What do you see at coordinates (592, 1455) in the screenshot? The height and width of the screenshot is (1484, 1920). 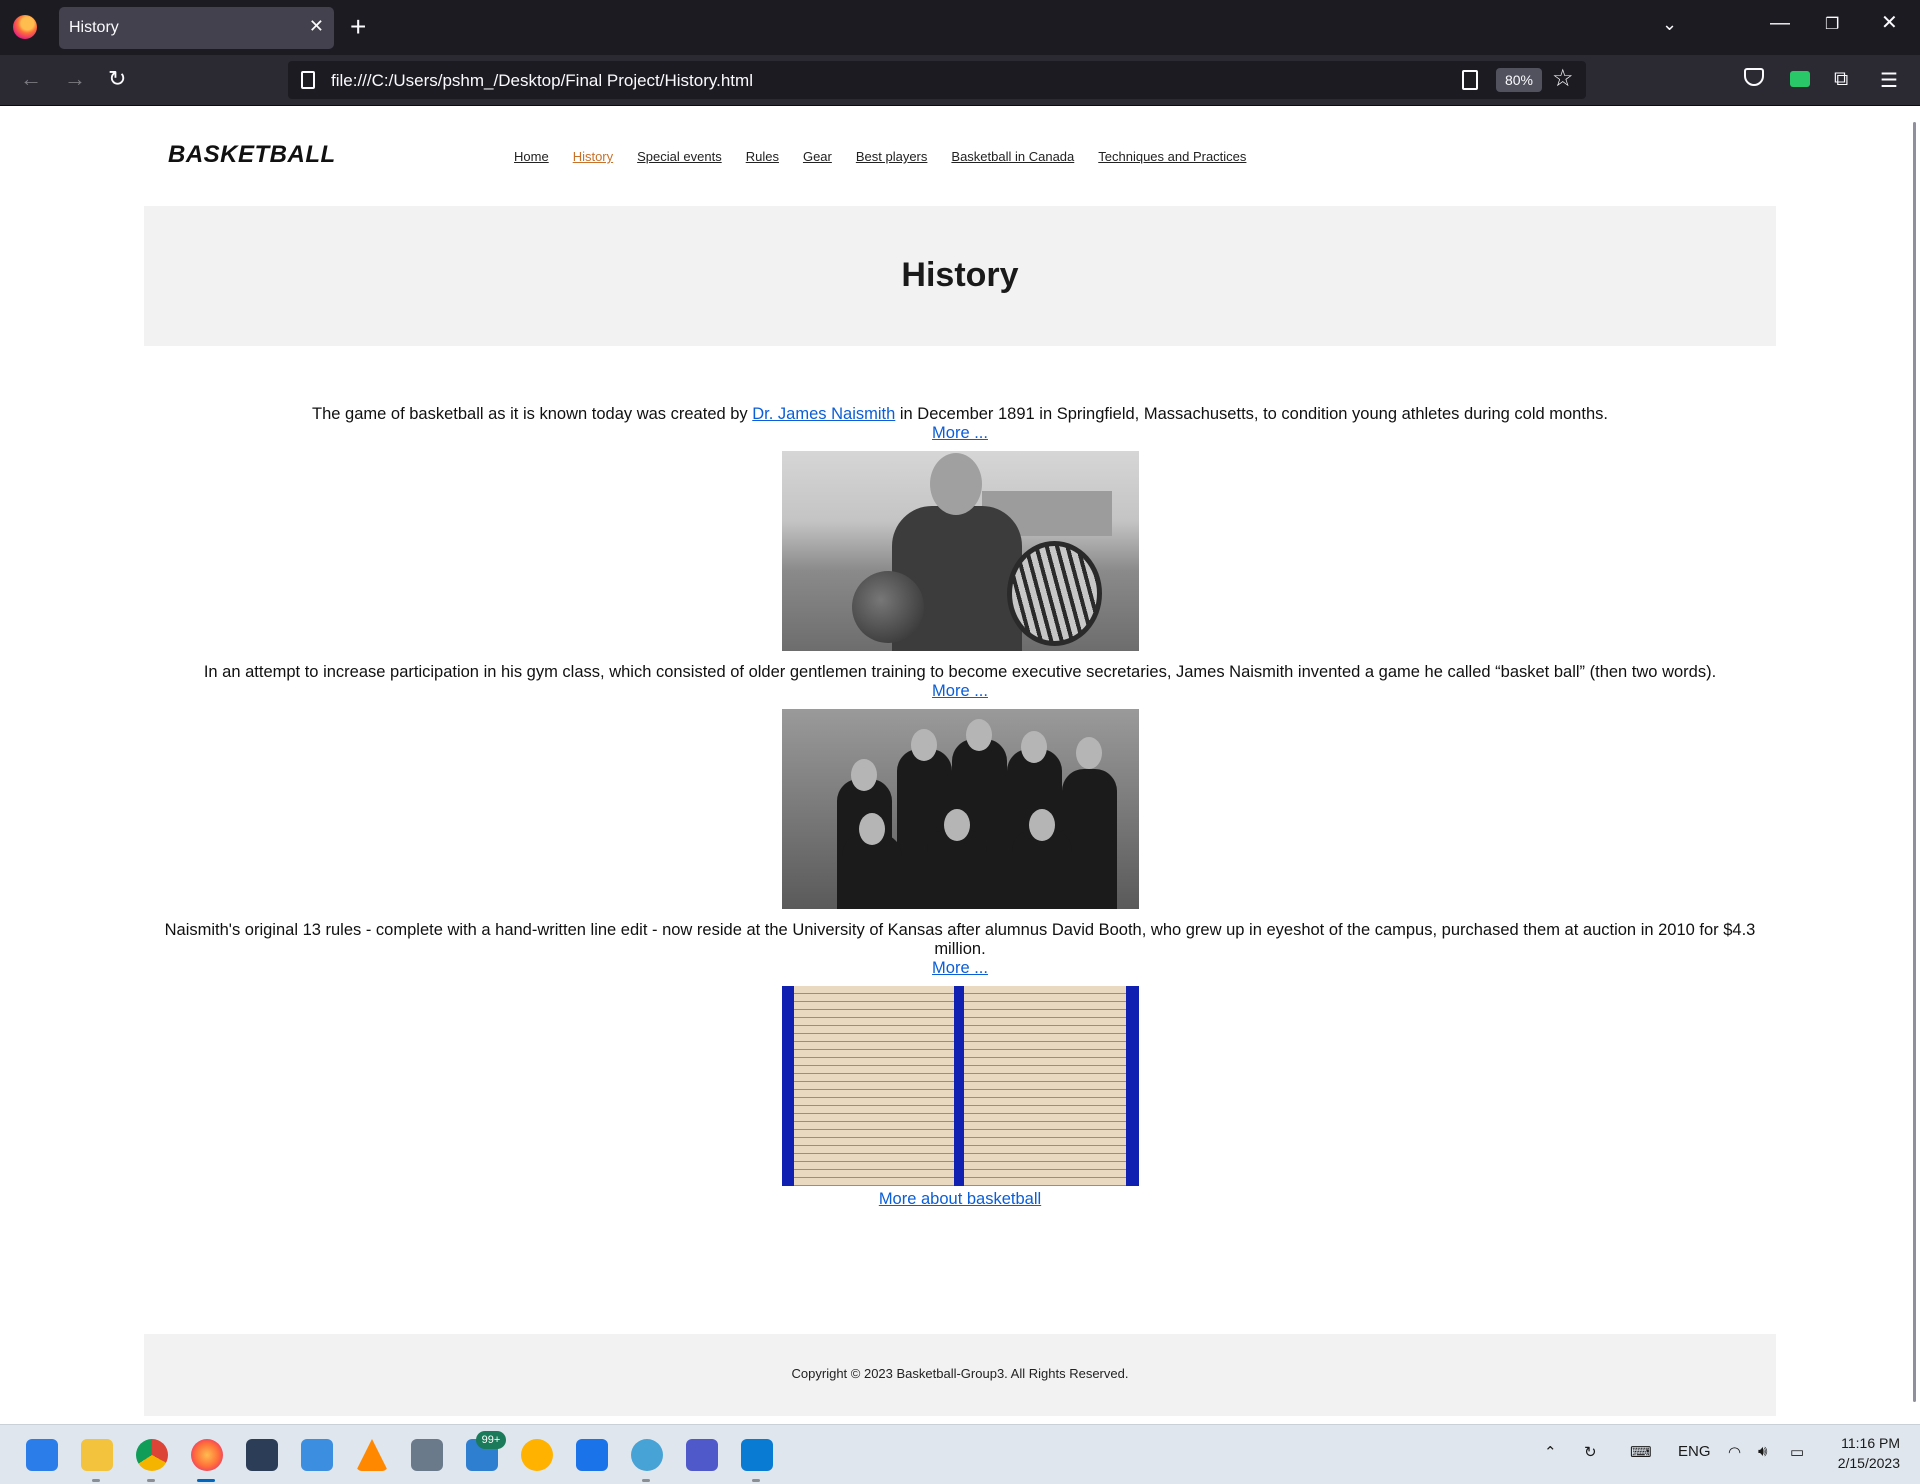 I see `calendar-icon` at bounding box center [592, 1455].